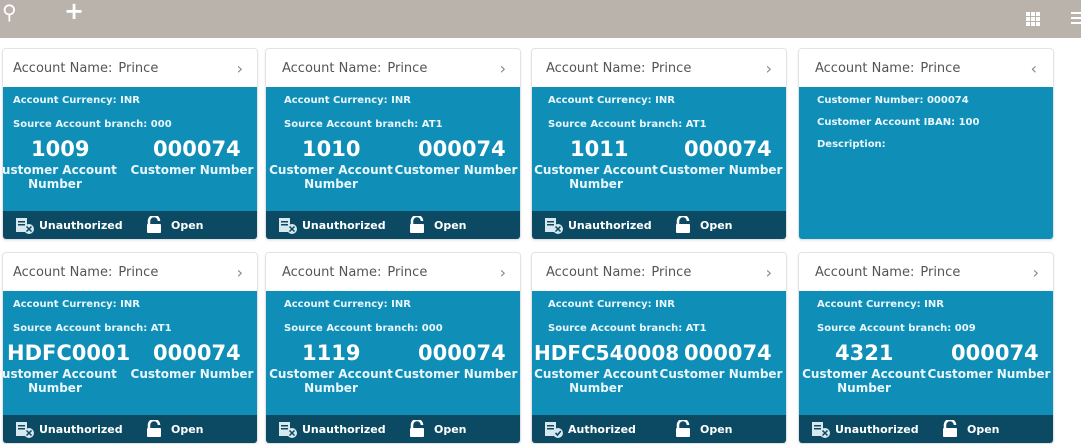 Image resolution: width=1081 pixels, height=444 pixels. Describe the element at coordinates (965, 328) in the screenshot. I see `source-branch-value: 009` at that location.